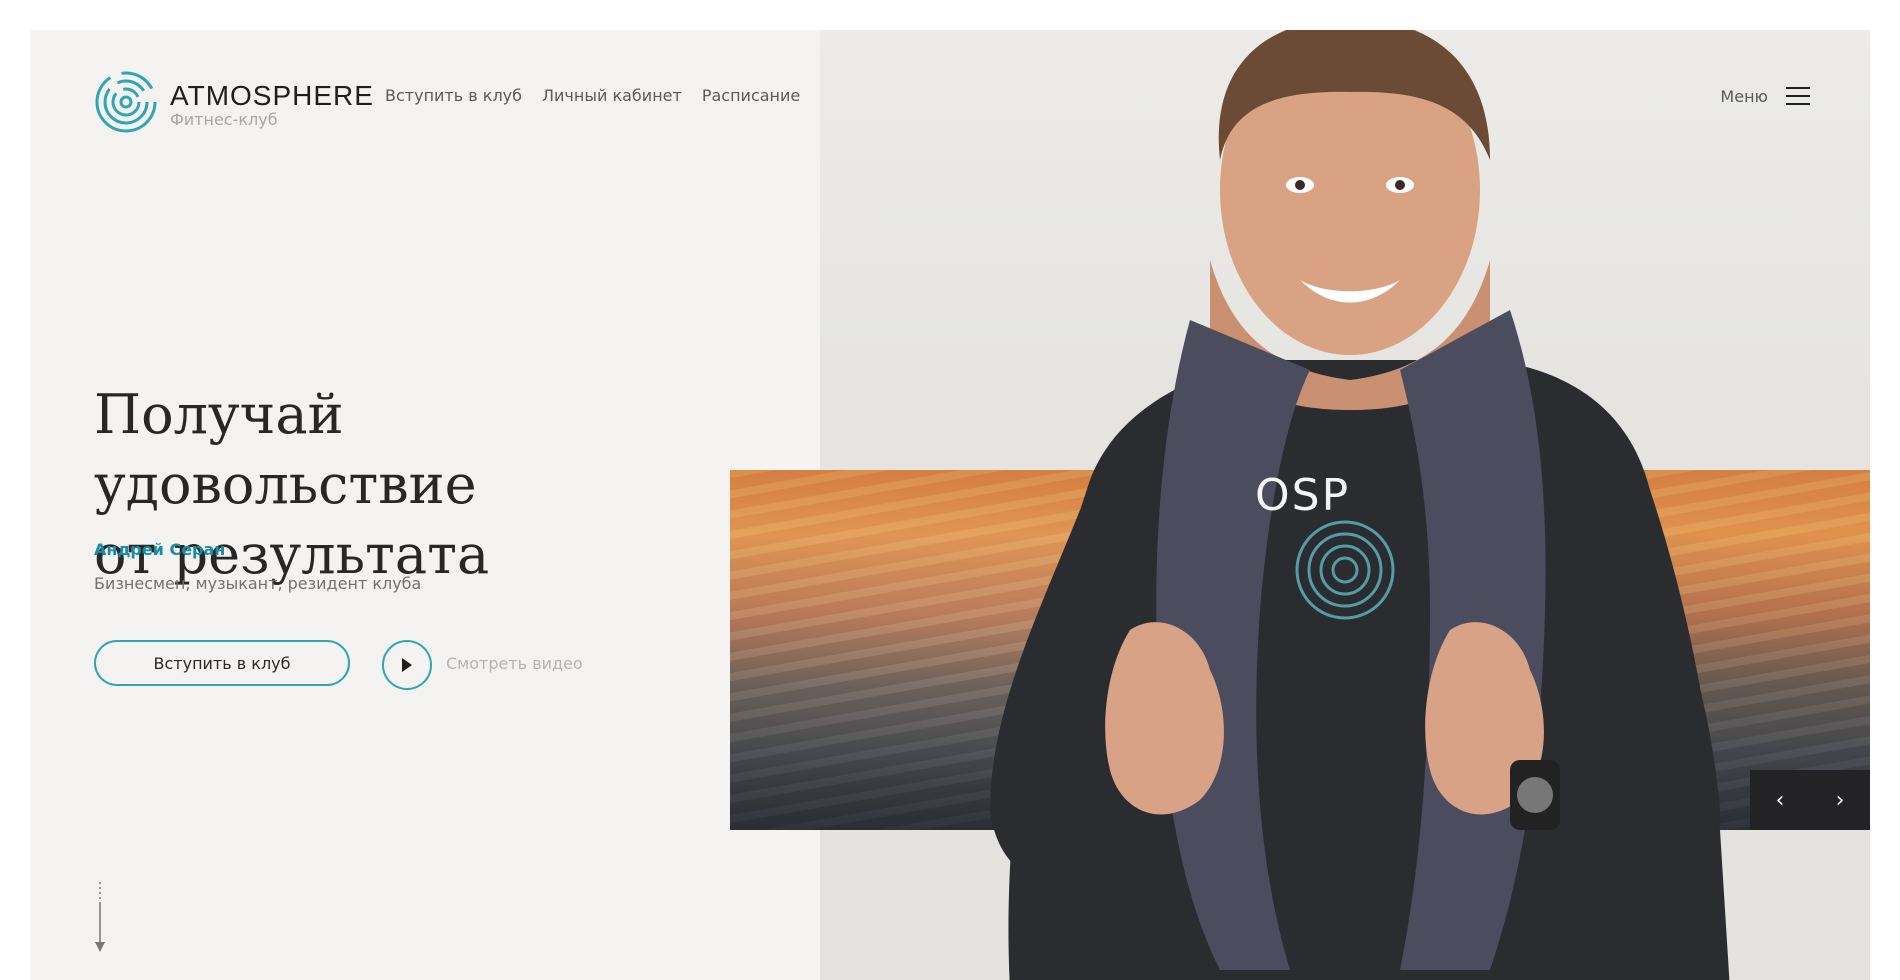  Describe the element at coordinates (612, 95) in the screenshot. I see `nav-personal-account: Личный кабинет` at that location.